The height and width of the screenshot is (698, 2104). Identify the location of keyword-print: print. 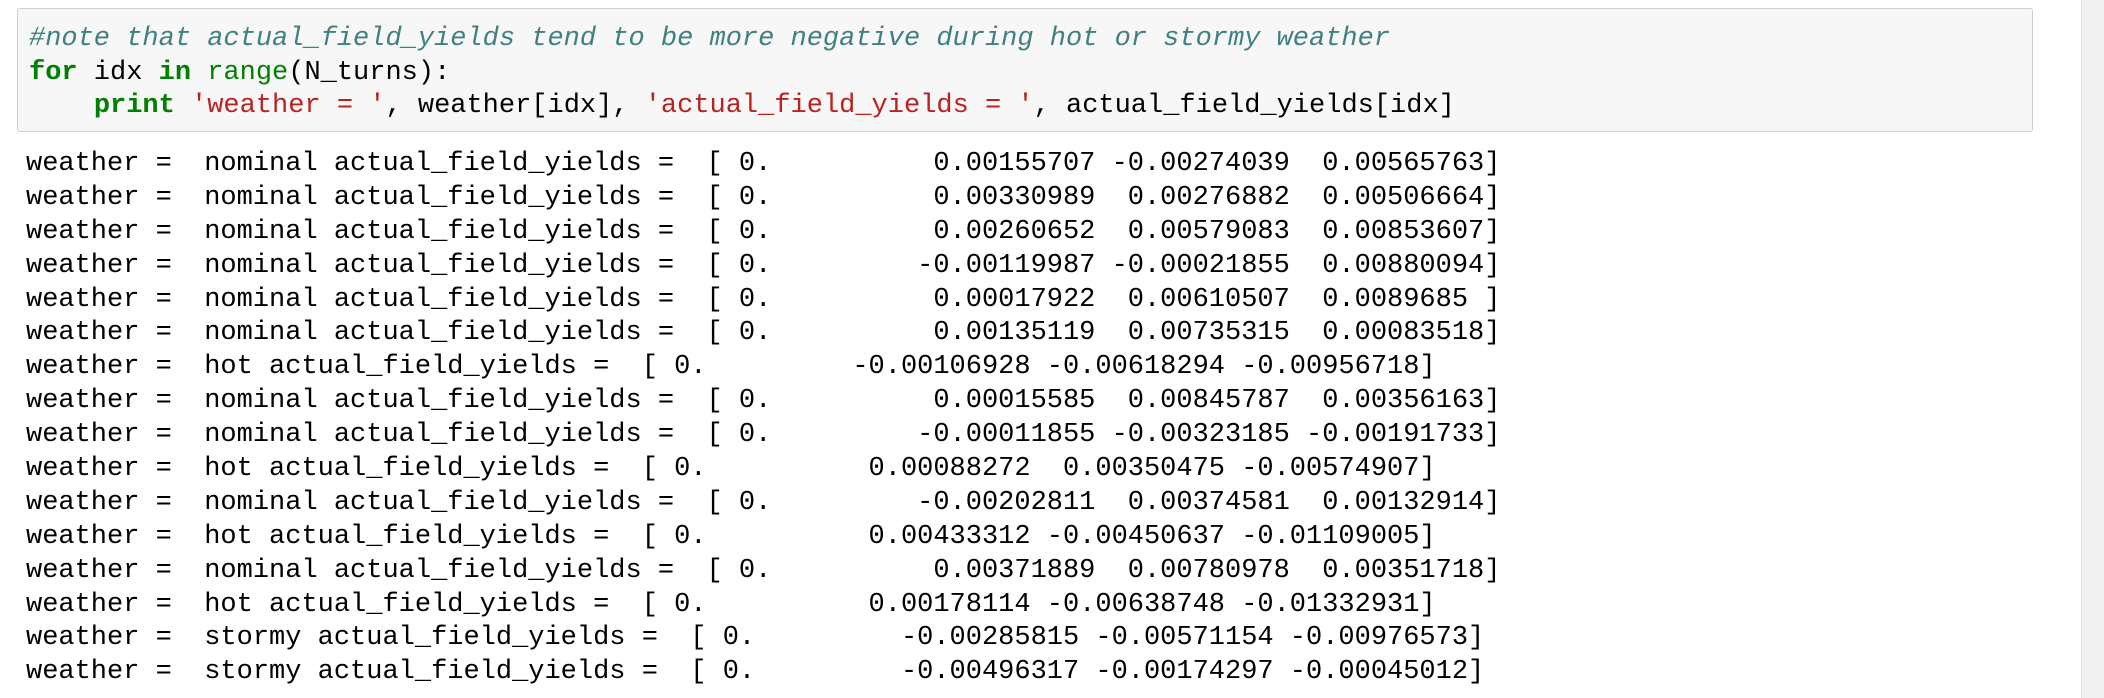
(134, 106).